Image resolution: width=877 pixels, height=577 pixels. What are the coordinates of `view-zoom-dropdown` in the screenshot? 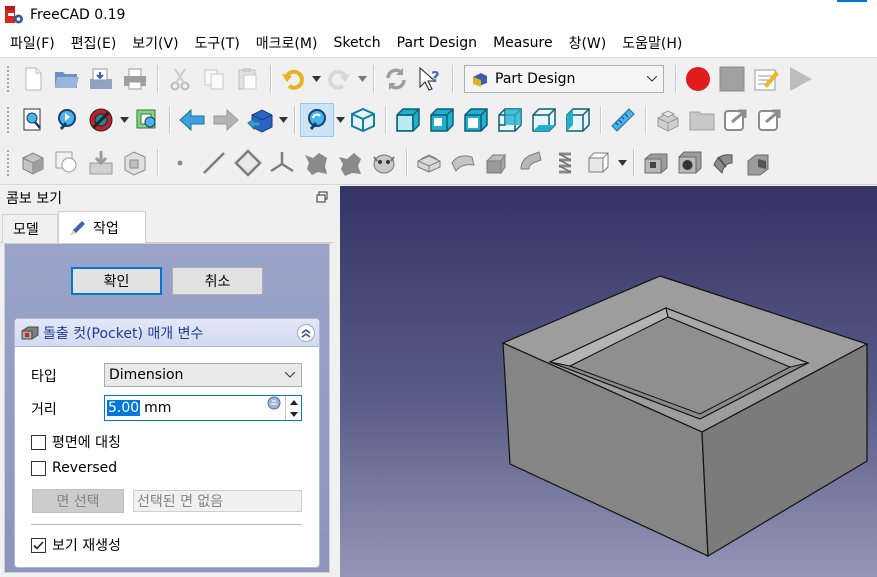 It's located at (340, 120).